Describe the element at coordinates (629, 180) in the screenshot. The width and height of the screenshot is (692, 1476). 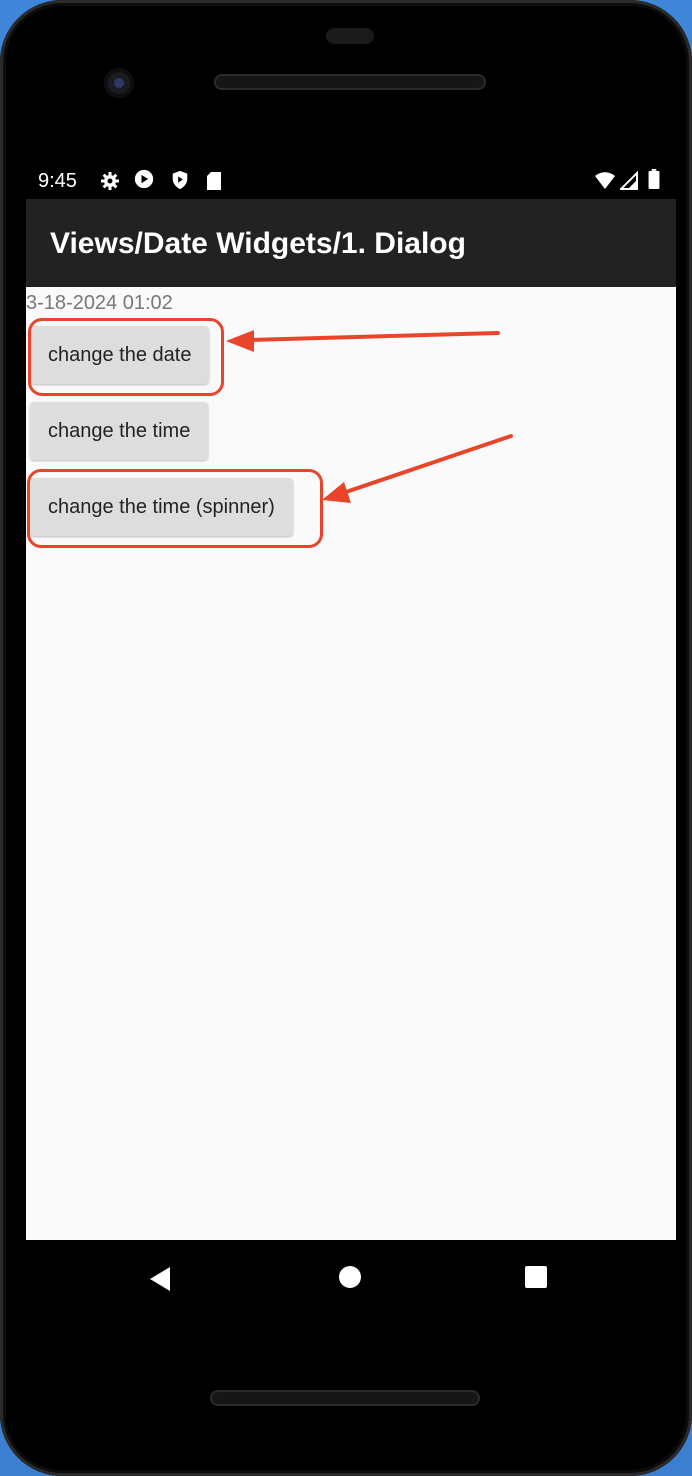
I see `cell-signal-icon` at that location.